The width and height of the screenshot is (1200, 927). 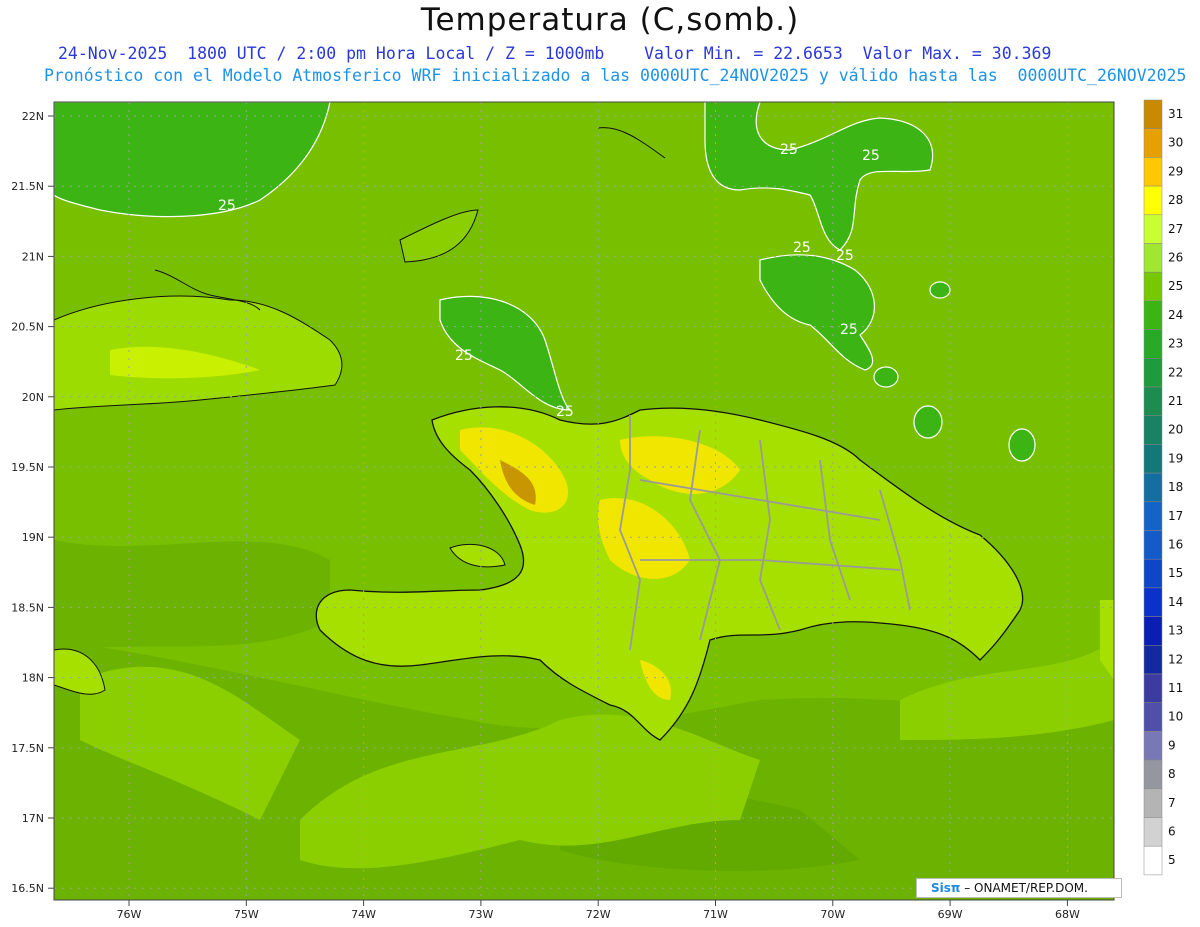 I want to click on lon-tick-label: 72W, so click(x=598, y=914).